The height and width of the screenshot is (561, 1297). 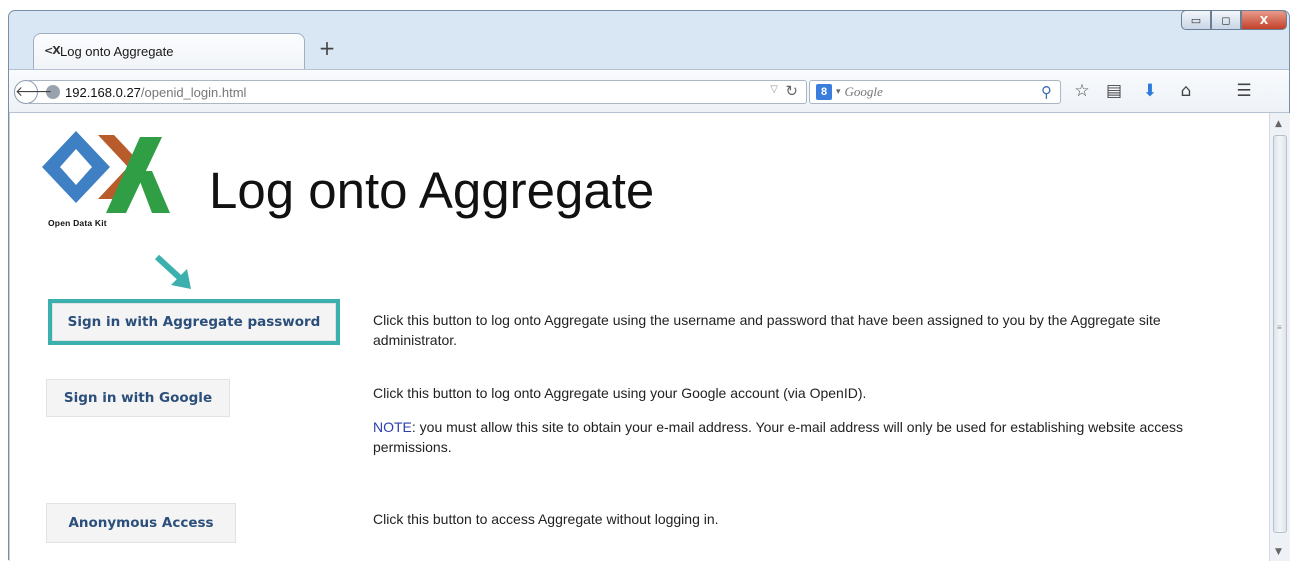 I want to click on url-host: 192.168.0.27, so click(x=103, y=92).